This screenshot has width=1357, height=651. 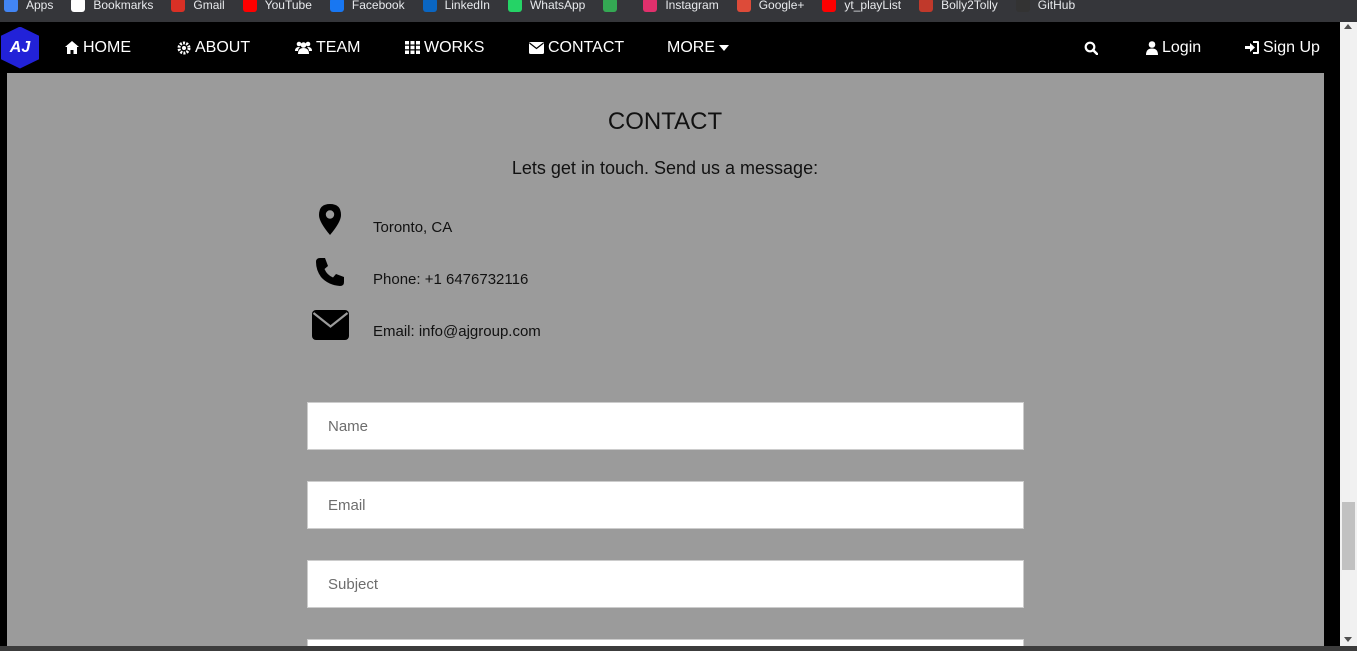 I want to click on scroll-up-arrow-icon, so click(x=1348, y=26).